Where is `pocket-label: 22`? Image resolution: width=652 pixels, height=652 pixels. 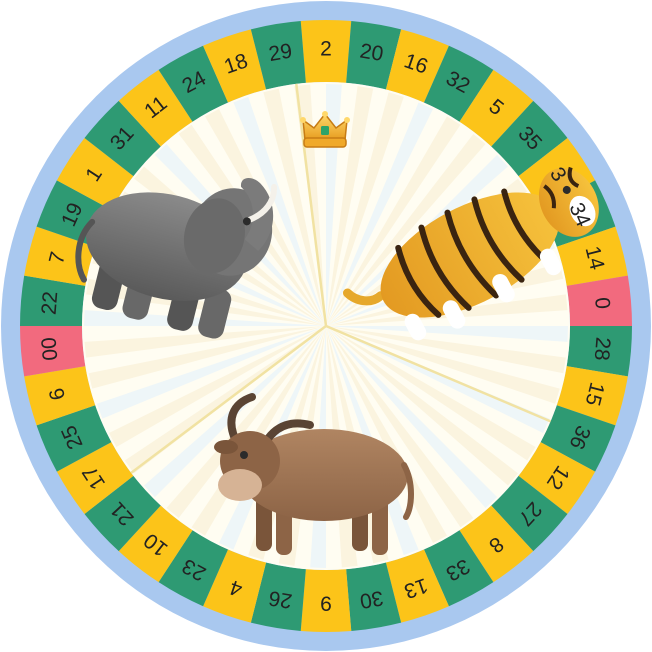 pocket-label: 22 is located at coordinates (50, 303).